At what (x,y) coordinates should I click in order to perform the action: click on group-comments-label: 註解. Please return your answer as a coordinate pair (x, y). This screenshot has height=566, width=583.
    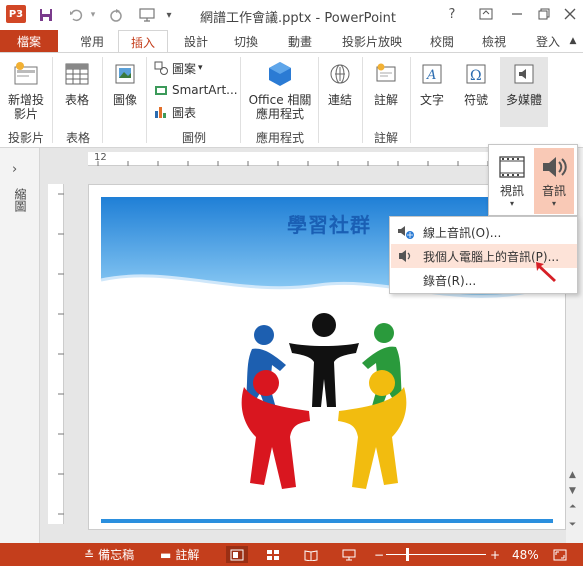
    Looking at the image, I should click on (386, 138).